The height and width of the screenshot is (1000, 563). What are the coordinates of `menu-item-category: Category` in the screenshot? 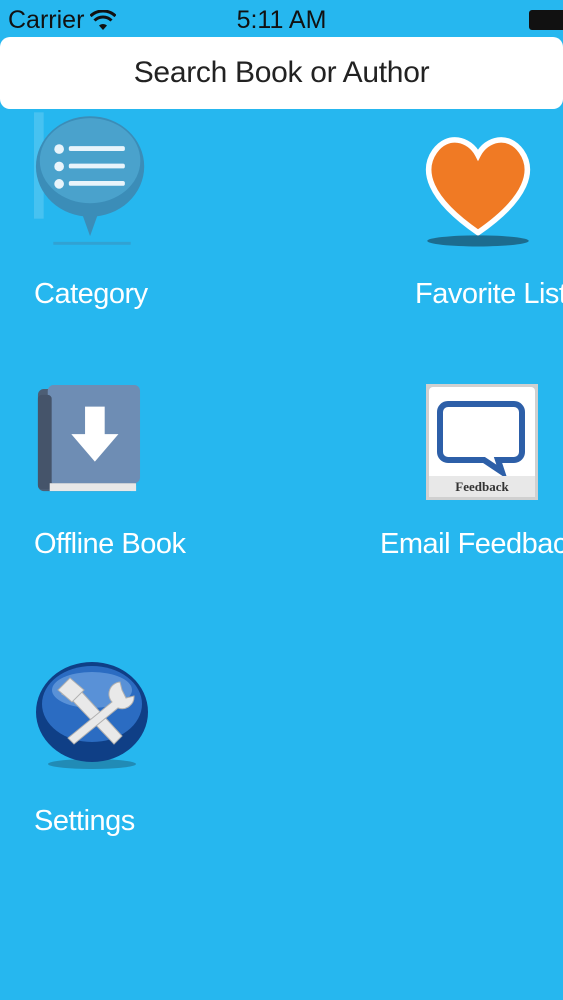 It's located at (130, 220).